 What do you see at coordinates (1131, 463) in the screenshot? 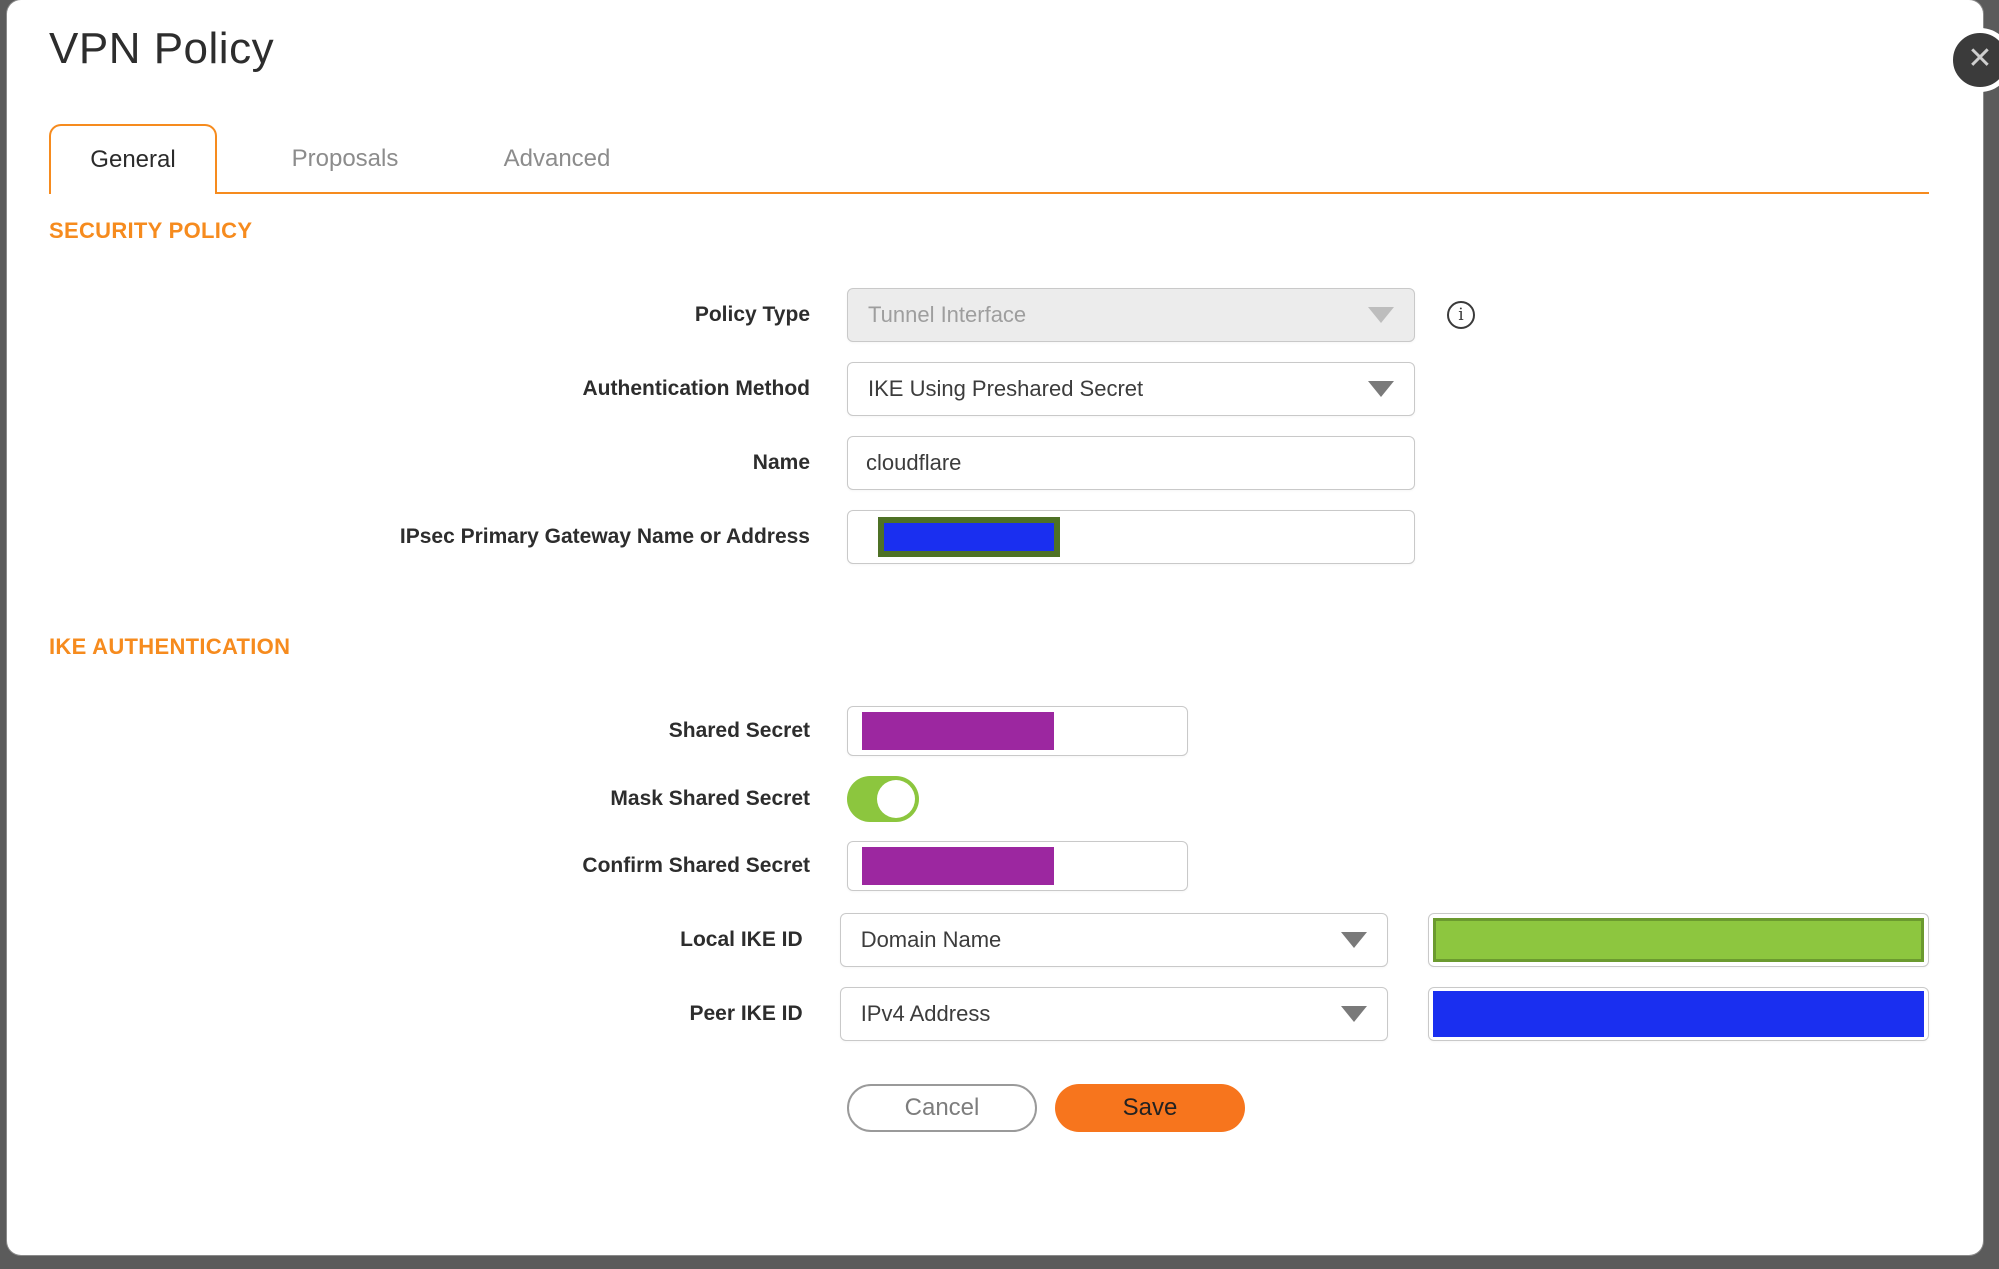
I see `name-input: cloudflare` at bounding box center [1131, 463].